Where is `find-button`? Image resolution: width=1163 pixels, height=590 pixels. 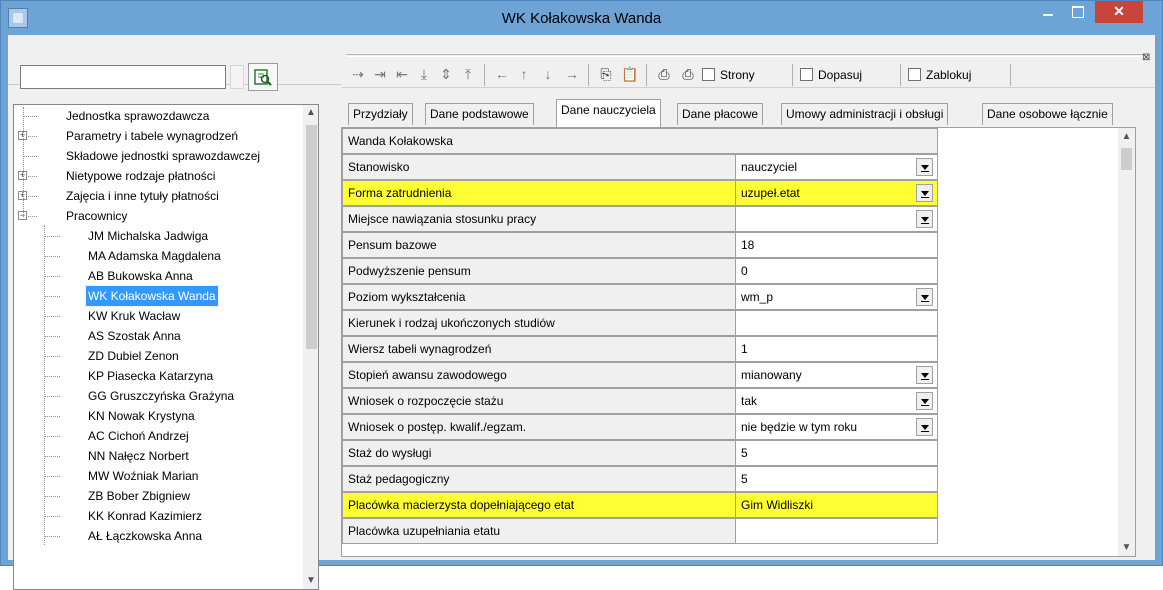 find-button is located at coordinates (263, 77).